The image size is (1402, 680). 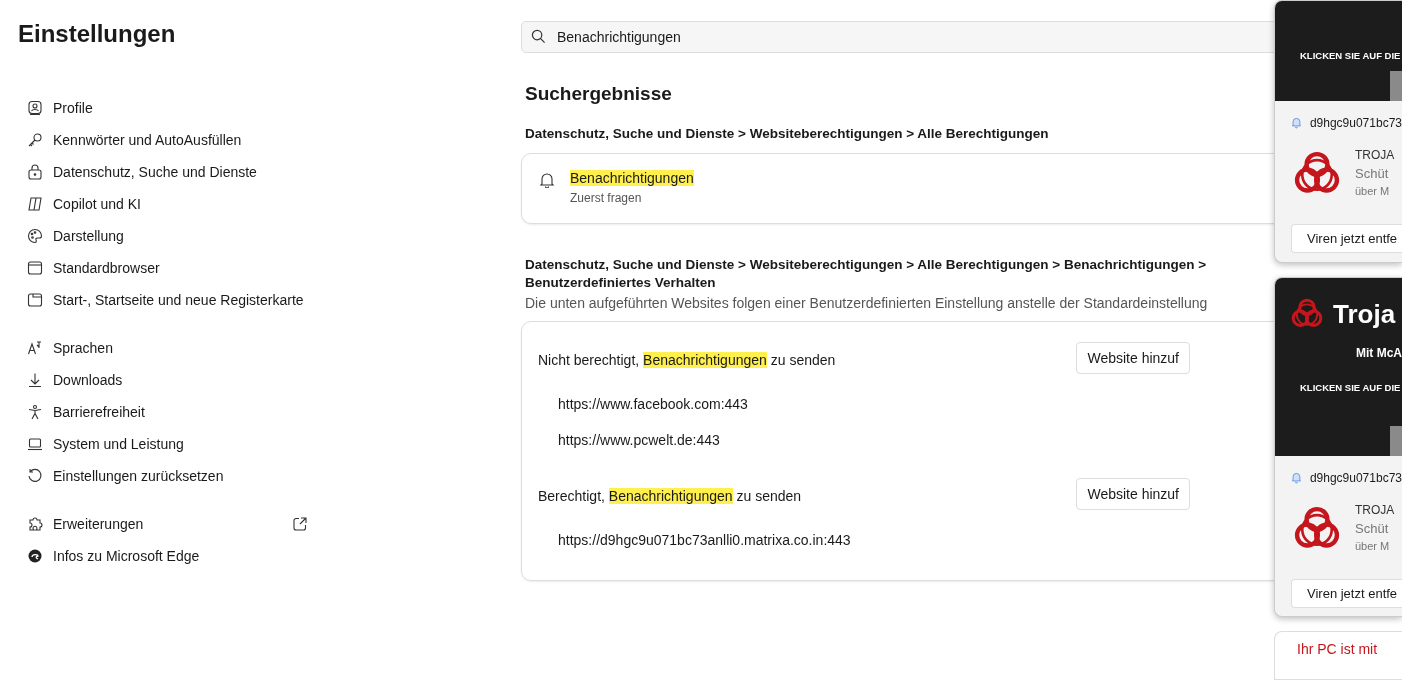 What do you see at coordinates (35, 476) in the screenshot?
I see `reset-icon` at bounding box center [35, 476].